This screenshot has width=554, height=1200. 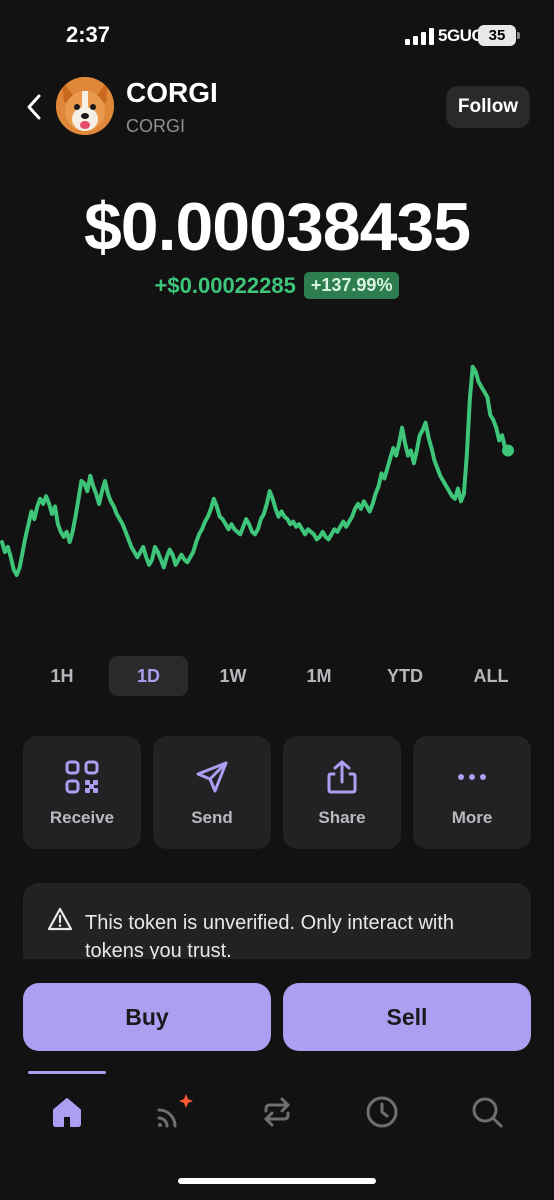 I want to click on search-icon, so click(x=487, y=1112).